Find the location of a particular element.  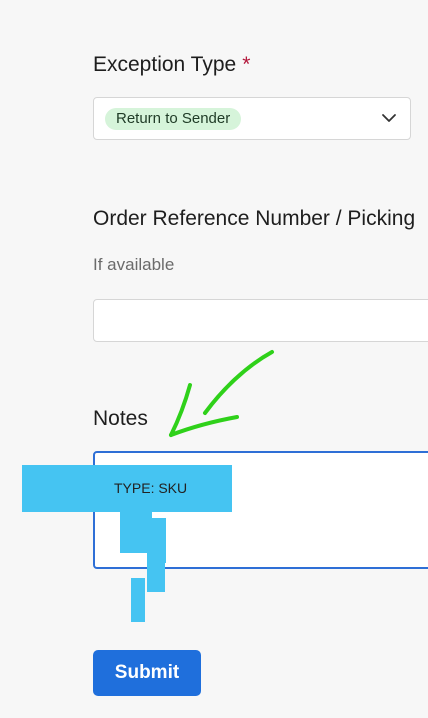

exception-type-label: Exception Type * is located at coordinates (171, 65).